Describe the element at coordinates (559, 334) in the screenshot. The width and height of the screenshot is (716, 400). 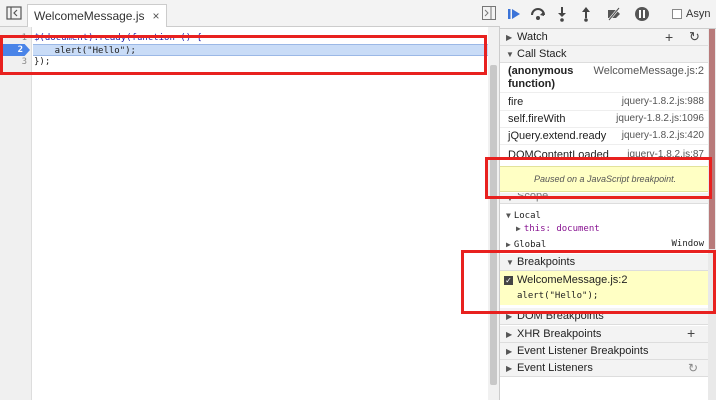
I see `section-title: XHR Breakpoints` at that location.